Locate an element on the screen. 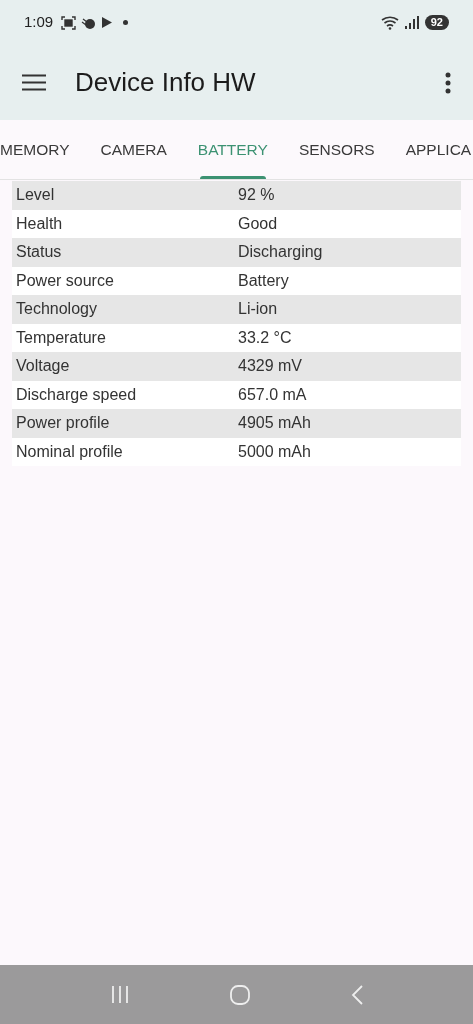 This screenshot has height=1024, width=473. row-value: 5000 mAh is located at coordinates (274, 451).